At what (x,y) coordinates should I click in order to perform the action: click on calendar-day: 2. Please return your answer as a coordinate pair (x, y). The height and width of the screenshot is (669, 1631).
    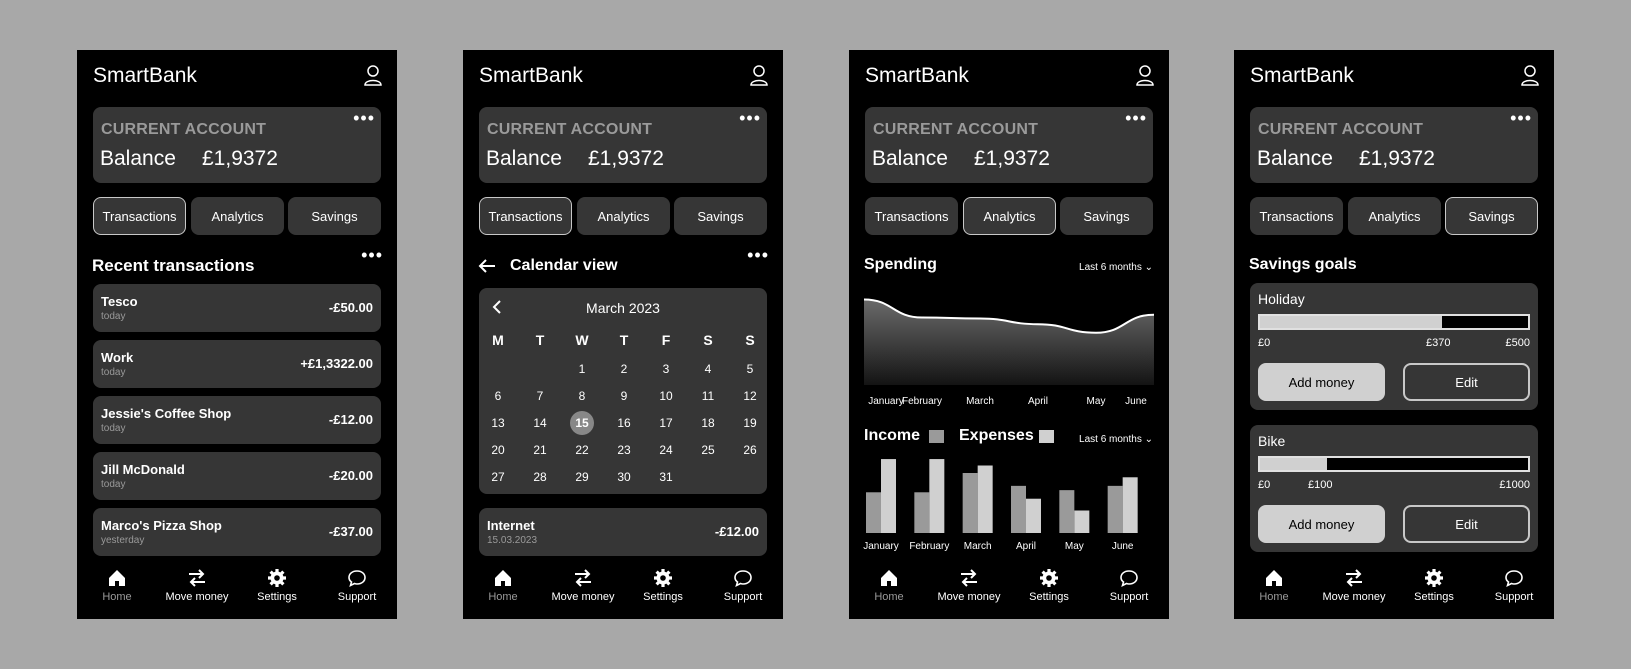
    Looking at the image, I should click on (624, 369).